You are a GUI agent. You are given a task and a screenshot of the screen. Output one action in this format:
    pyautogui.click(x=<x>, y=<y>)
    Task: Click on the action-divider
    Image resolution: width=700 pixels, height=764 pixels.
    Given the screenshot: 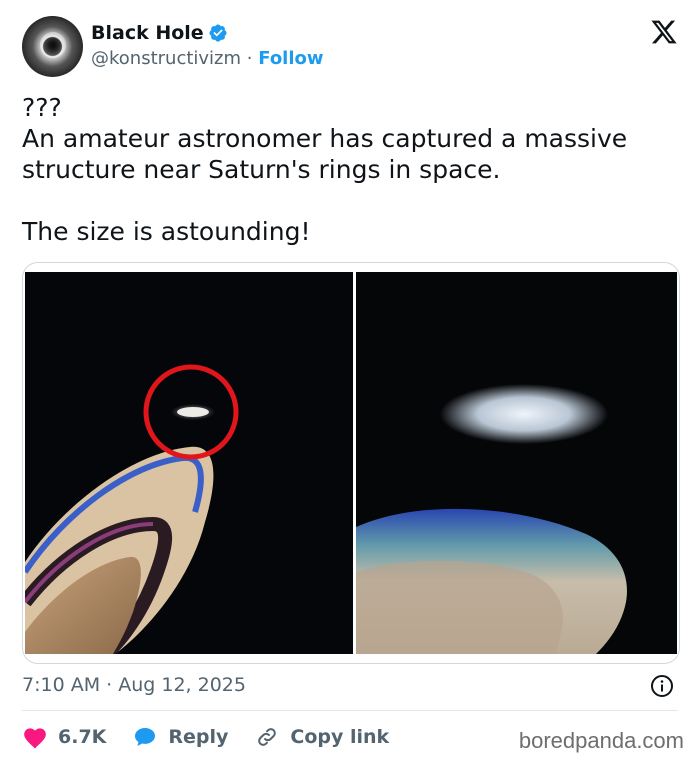 What is the action you would take?
    pyautogui.click(x=350, y=710)
    